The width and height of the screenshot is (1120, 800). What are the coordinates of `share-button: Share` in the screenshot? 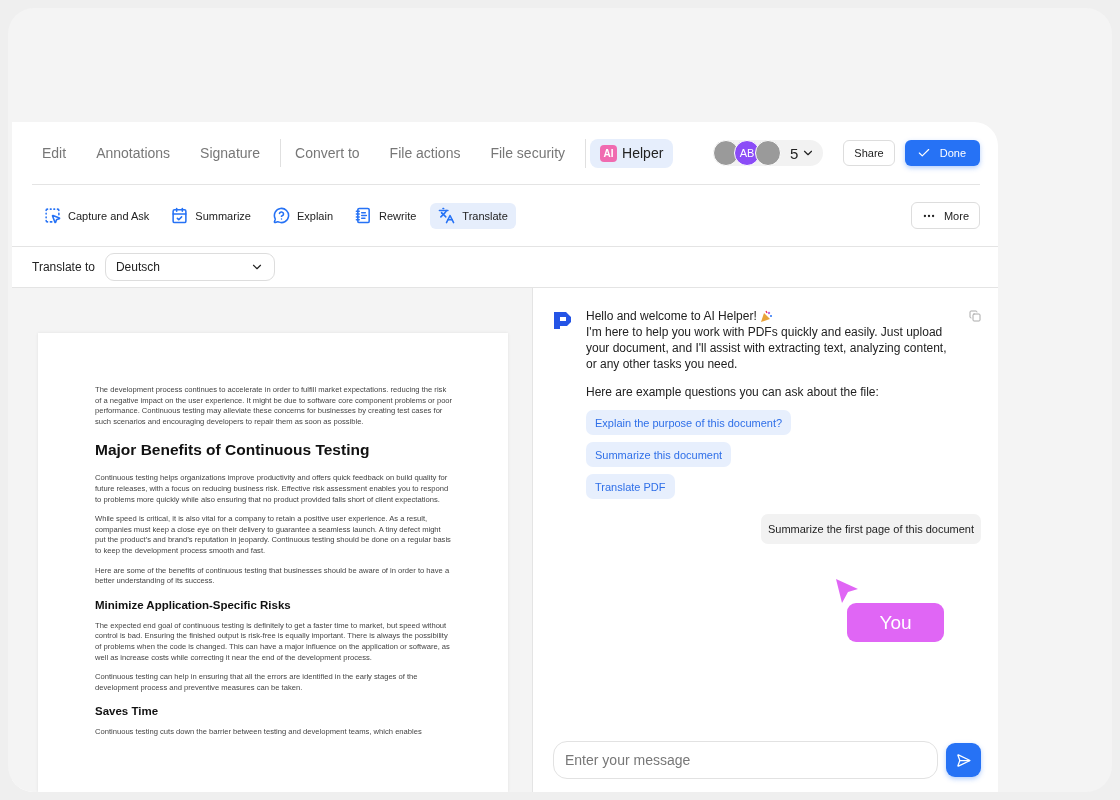 It's located at (869, 153).